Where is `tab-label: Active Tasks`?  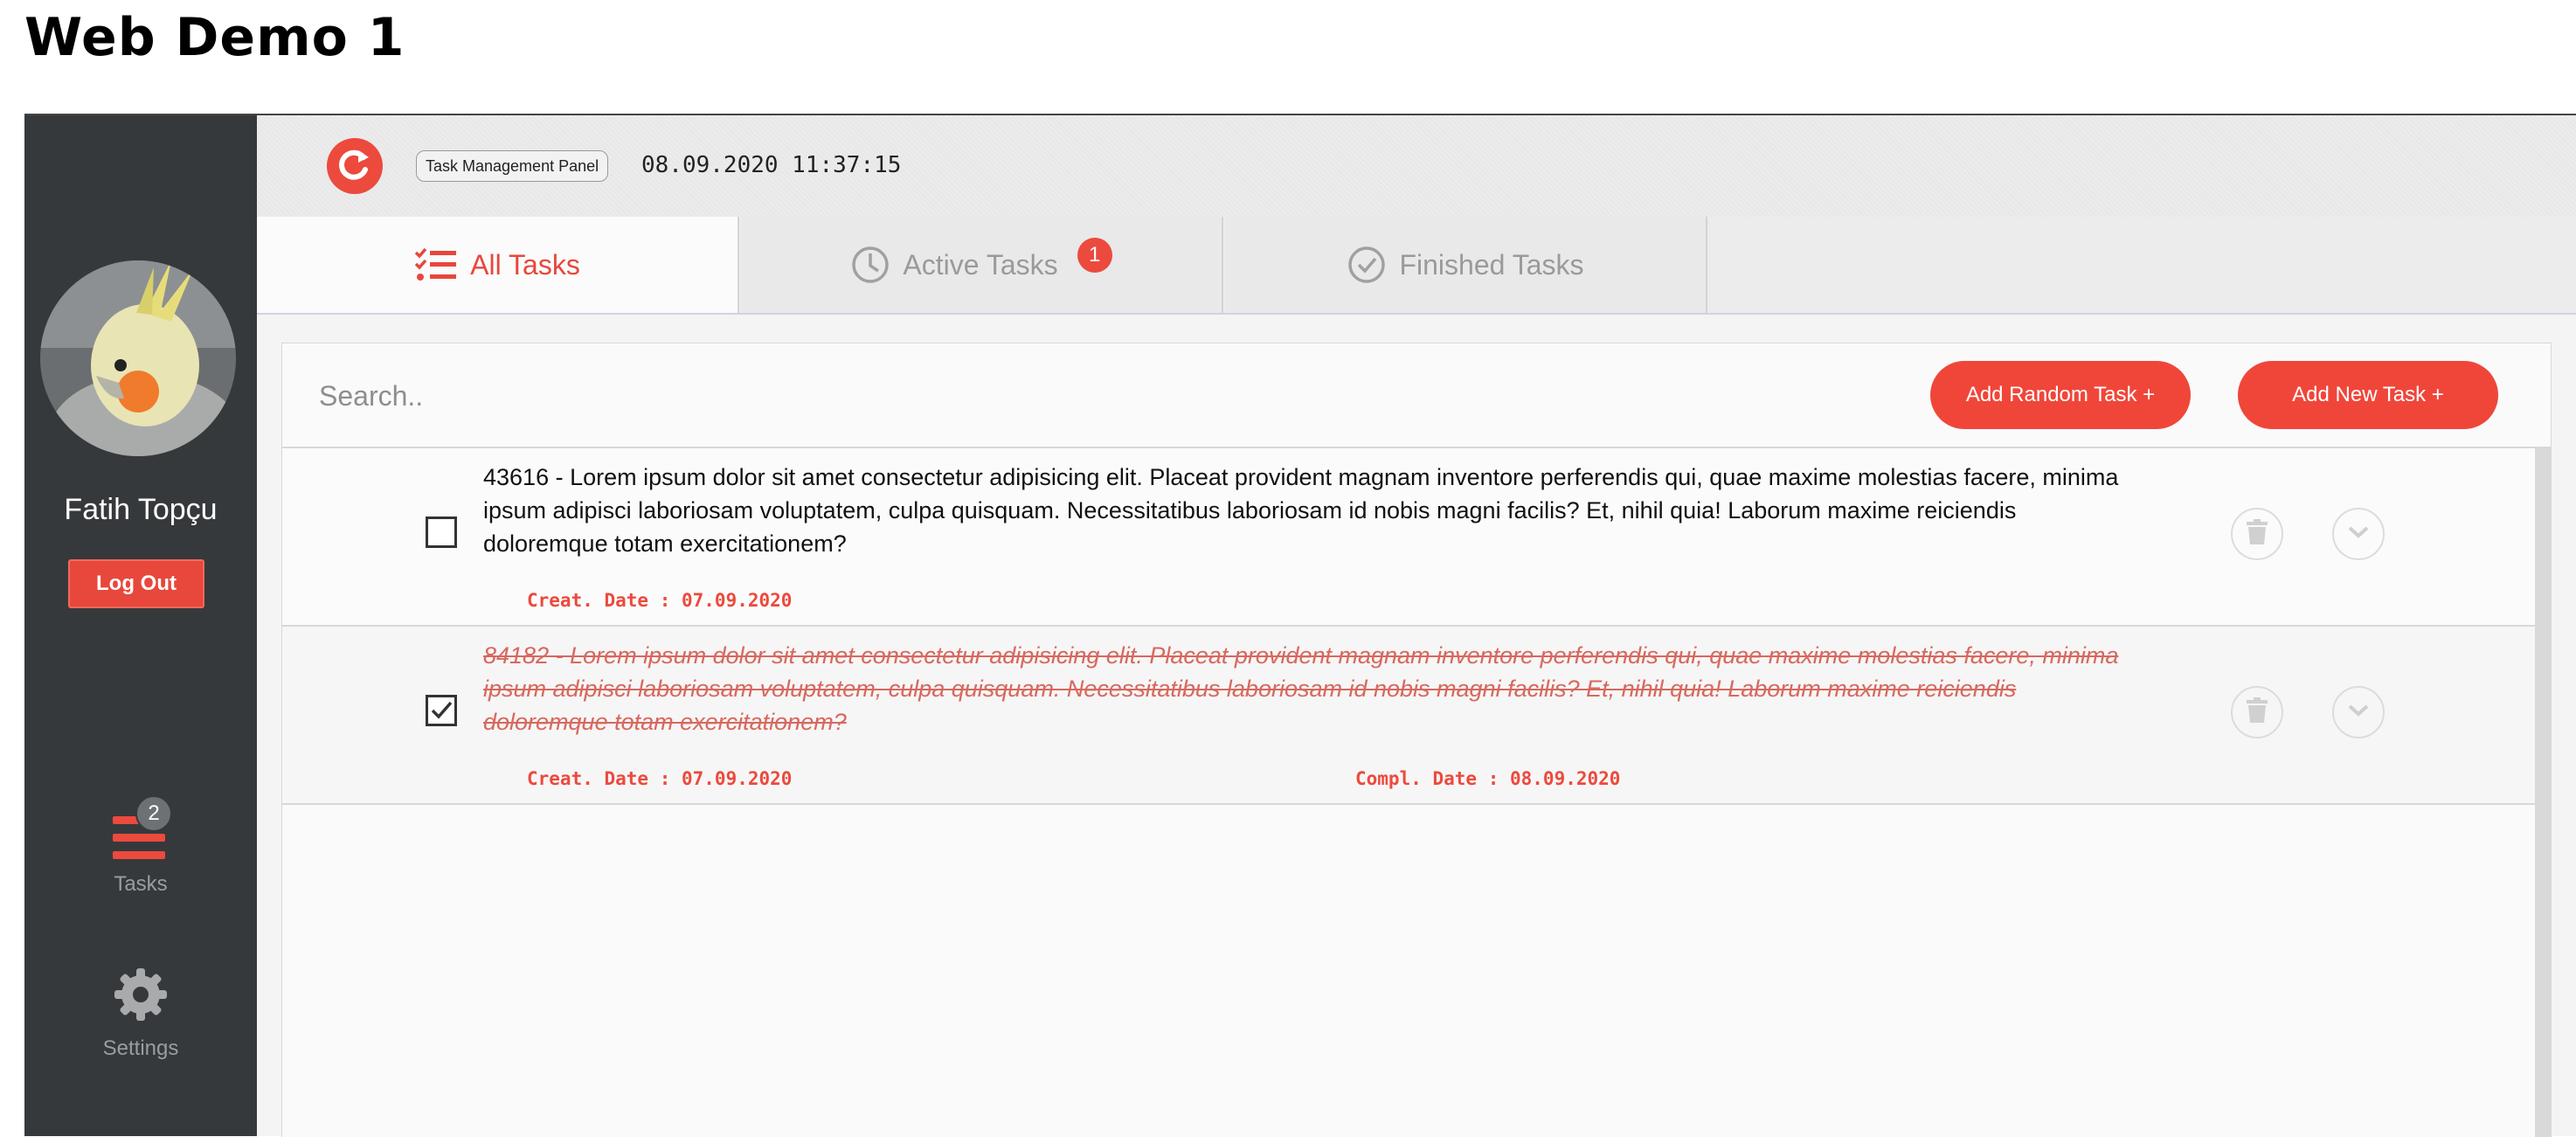 tab-label: Active Tasks is located at coordinates (980, 264).